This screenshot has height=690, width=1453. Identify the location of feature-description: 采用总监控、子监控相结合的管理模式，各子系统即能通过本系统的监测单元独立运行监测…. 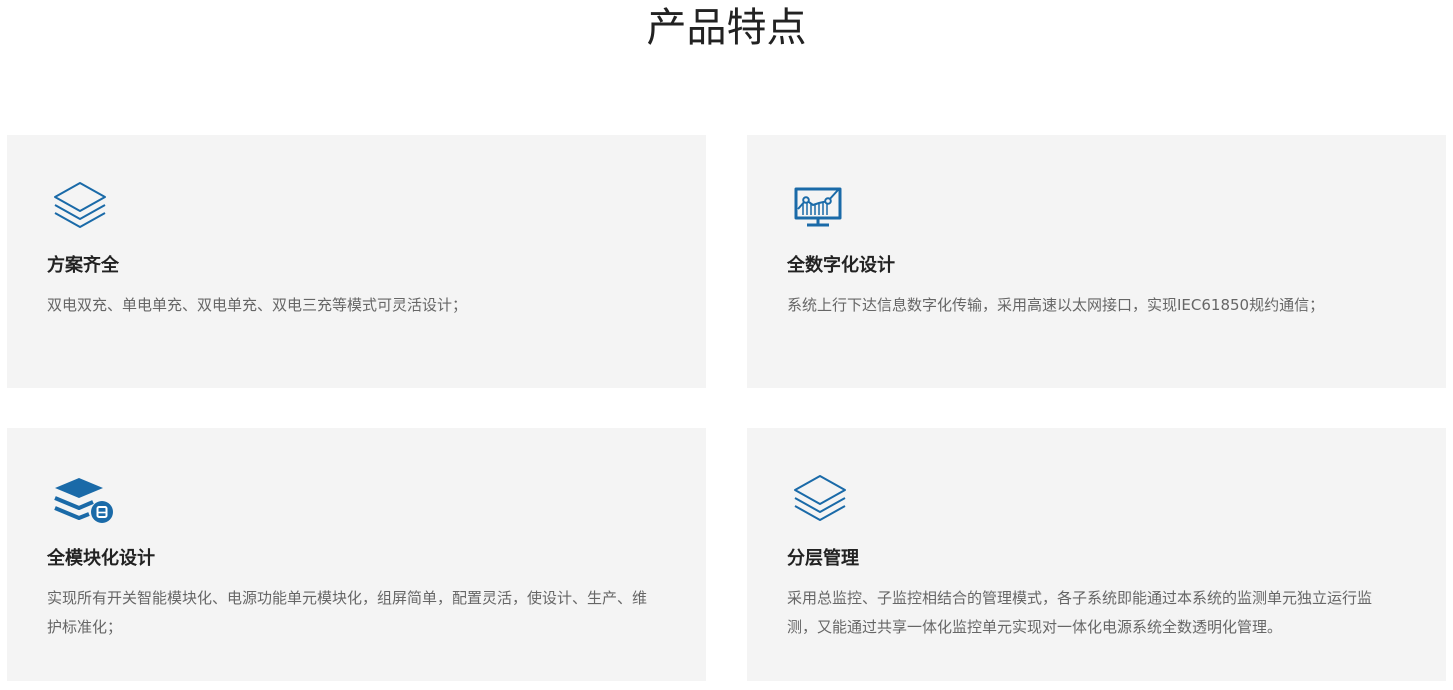
(1080, 612).